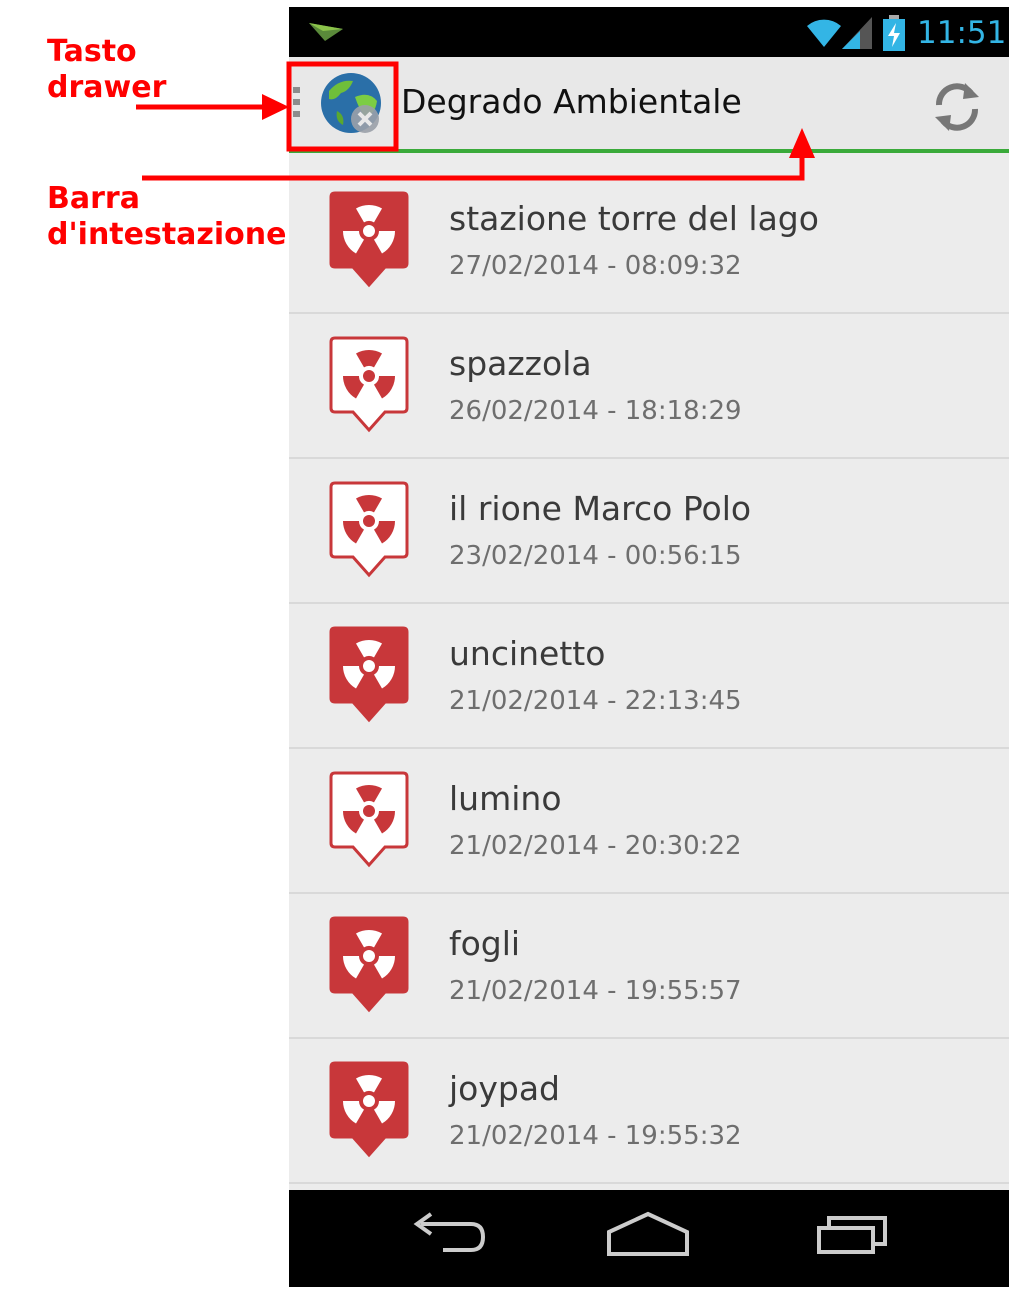 The image size is (1018, 1294). What do you see at coordinates (351, 103) in the screenshot?
I see `app-globe-icon` at bounding box center [351, 103].